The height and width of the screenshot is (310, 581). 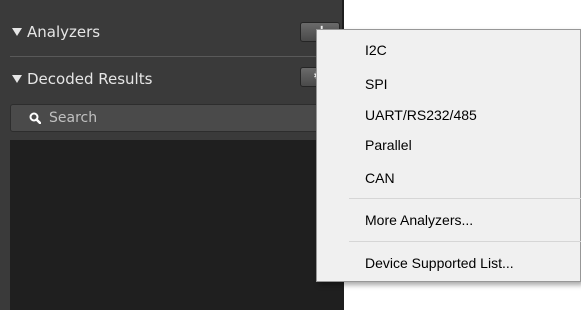 What do you see at coordinates (176, 56) in the screenshot?
I see `divider` at bounding box center [176, 56].